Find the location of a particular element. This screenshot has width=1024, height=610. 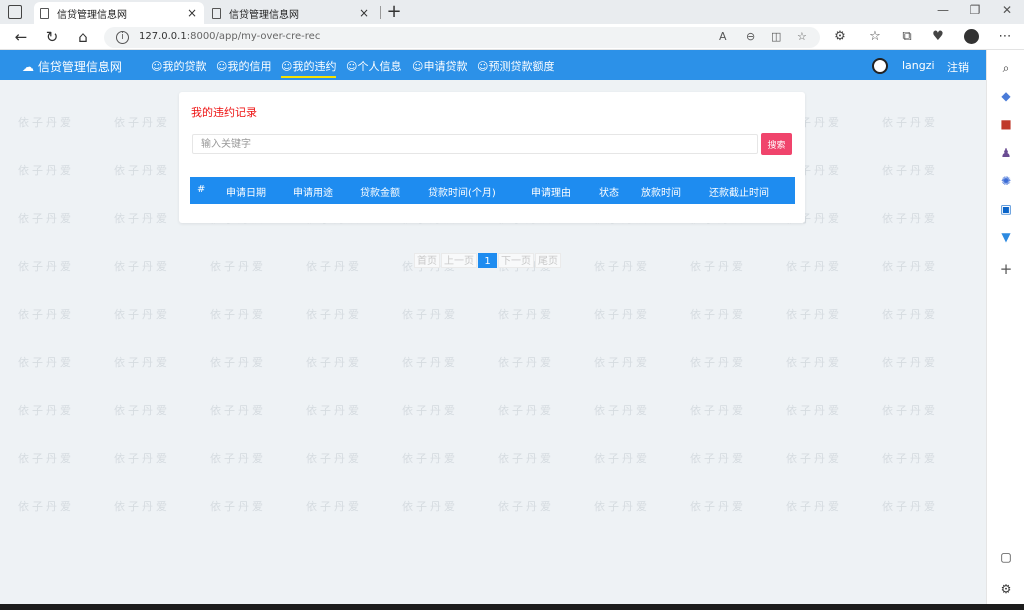

screenshot-icon: ▢ is located at coordinates (1006, 557).